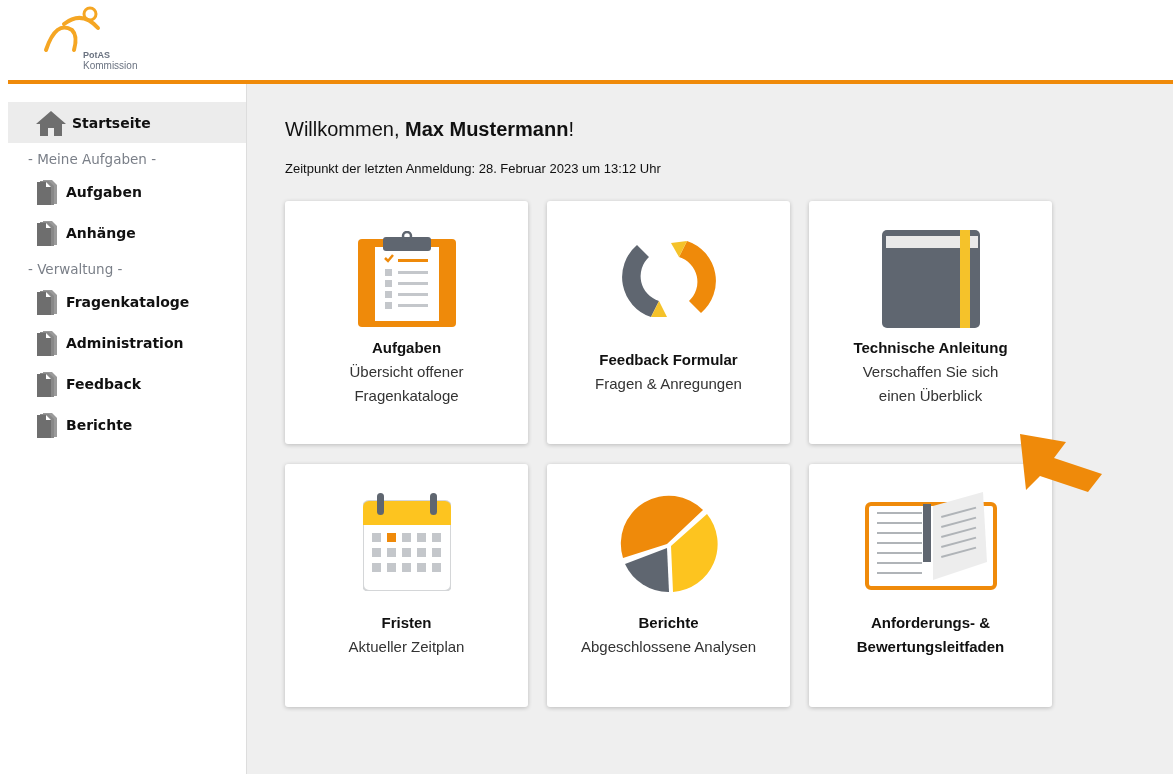 The image size is (1173, 774). Describe the element at coordinates (406, 542) in the screenshot. I see `calendar-icon` at that location.